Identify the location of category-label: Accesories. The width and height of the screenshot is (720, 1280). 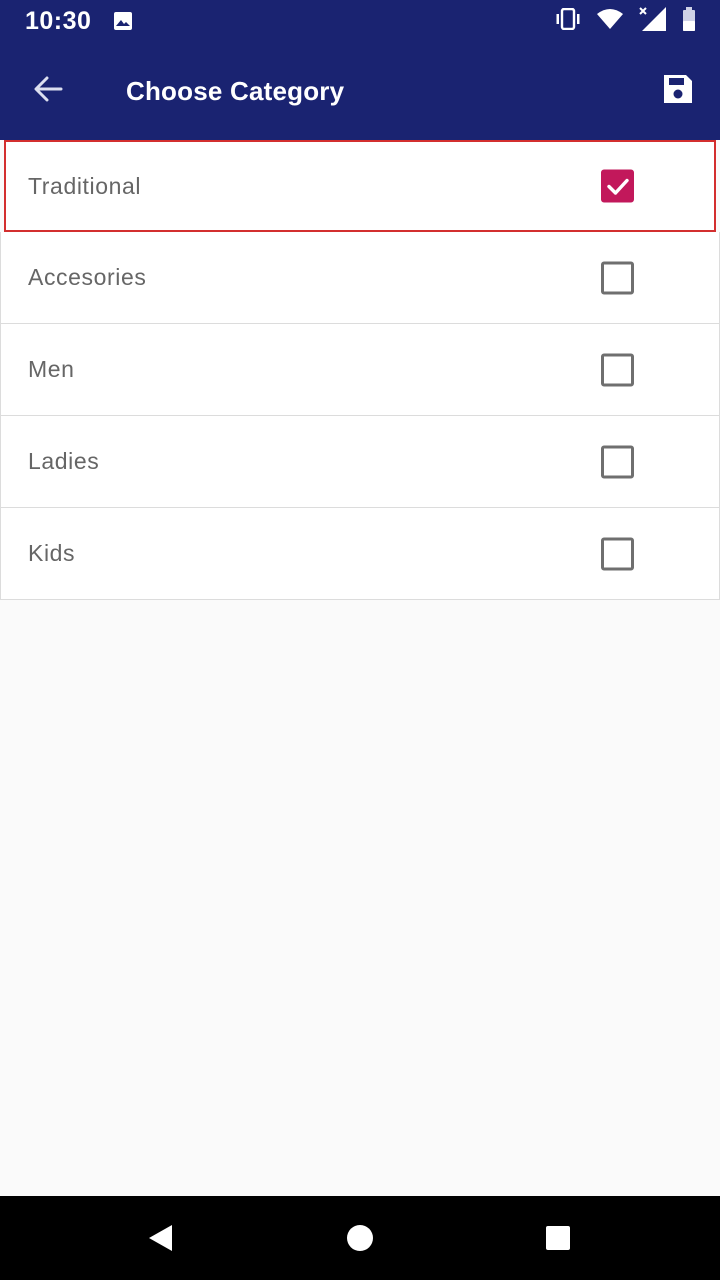
(87, 277).